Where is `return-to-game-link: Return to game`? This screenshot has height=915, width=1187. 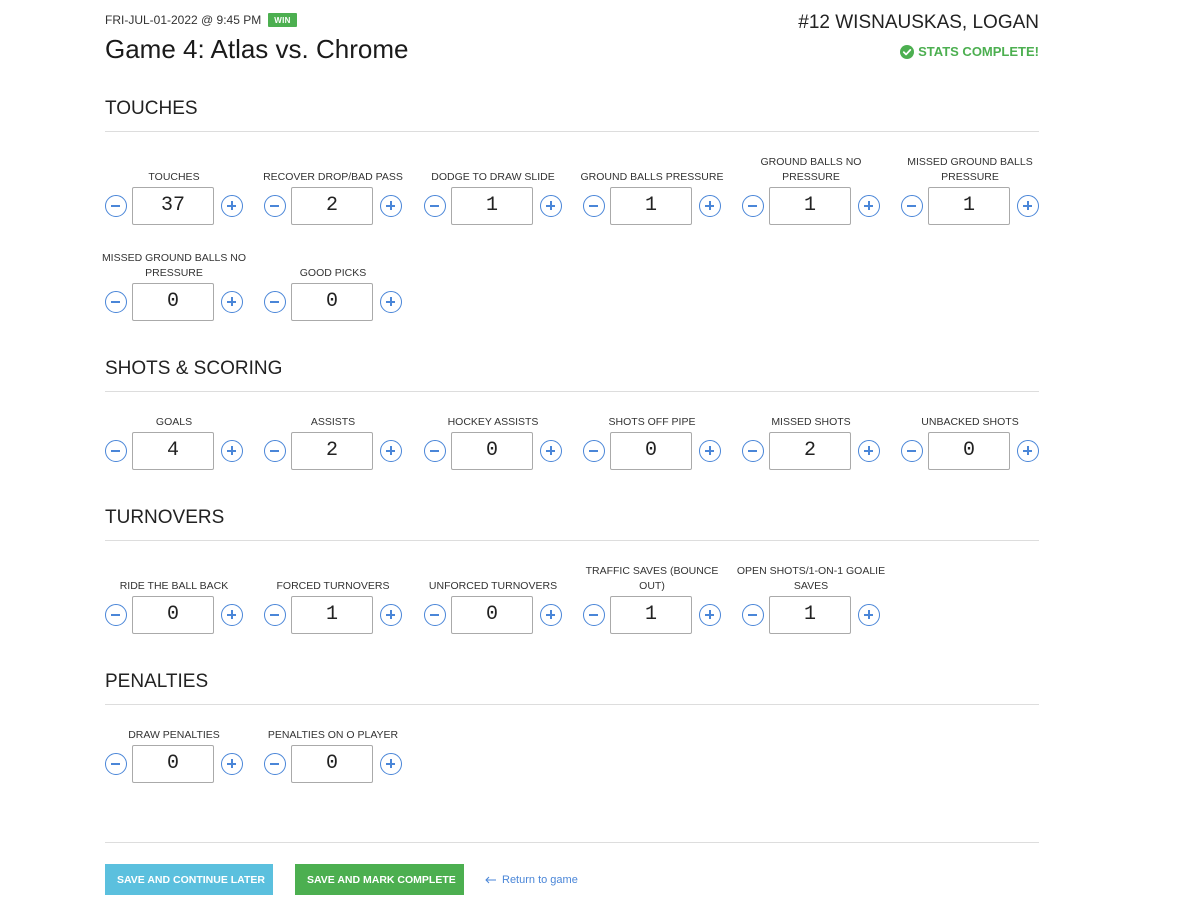
return-to-game-link: Return to game is located at coordinates (531, 880).